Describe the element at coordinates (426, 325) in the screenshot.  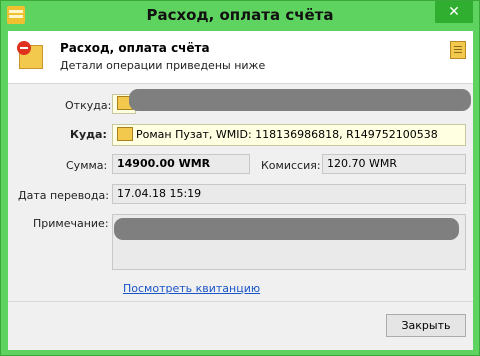
I see `close-button: Закрыть` at that location.